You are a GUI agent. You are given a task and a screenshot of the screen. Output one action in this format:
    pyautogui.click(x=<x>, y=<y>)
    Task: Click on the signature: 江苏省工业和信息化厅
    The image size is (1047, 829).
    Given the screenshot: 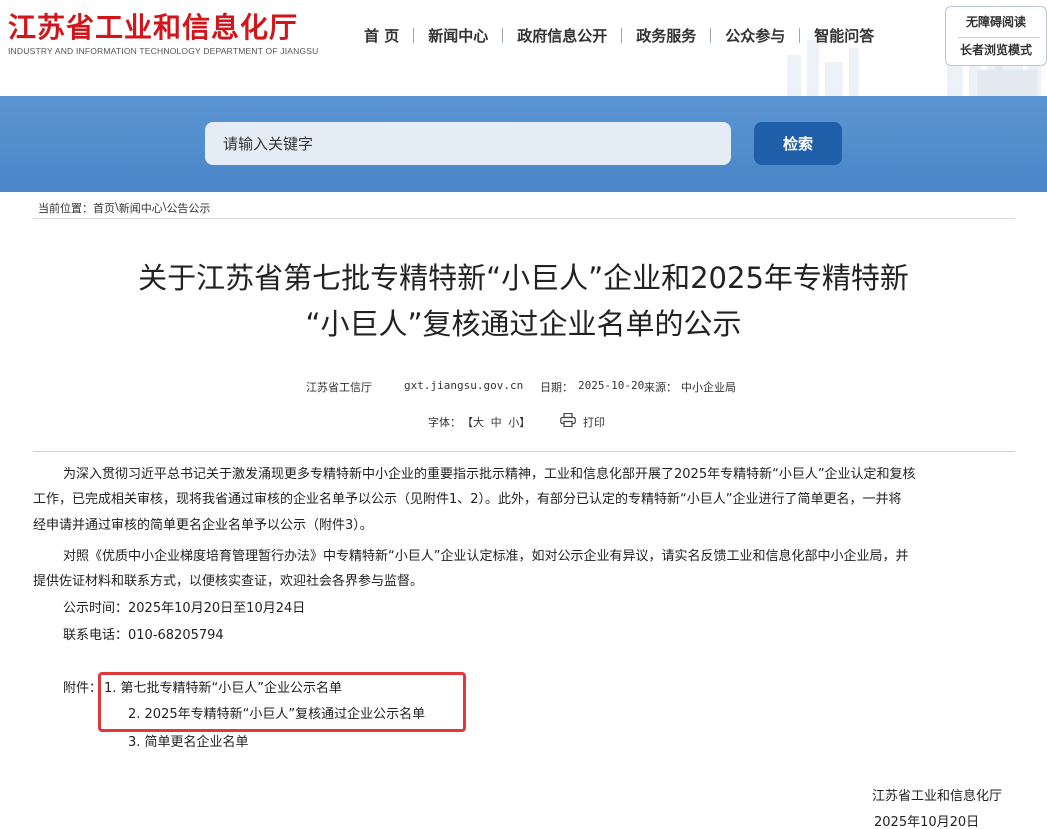 What is the action you would take?
    pyautogui.click(x=937, y=796)
    